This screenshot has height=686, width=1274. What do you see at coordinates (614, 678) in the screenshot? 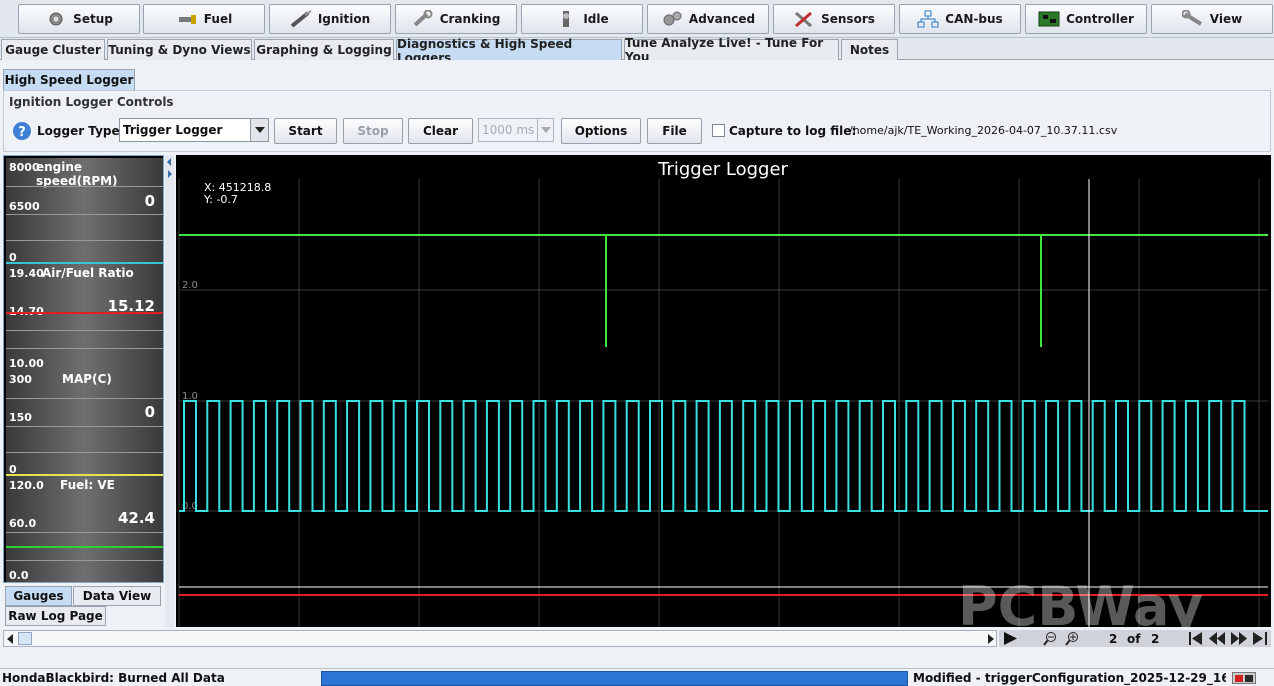
I see `progress-bar` at bounding box center [614, 678].